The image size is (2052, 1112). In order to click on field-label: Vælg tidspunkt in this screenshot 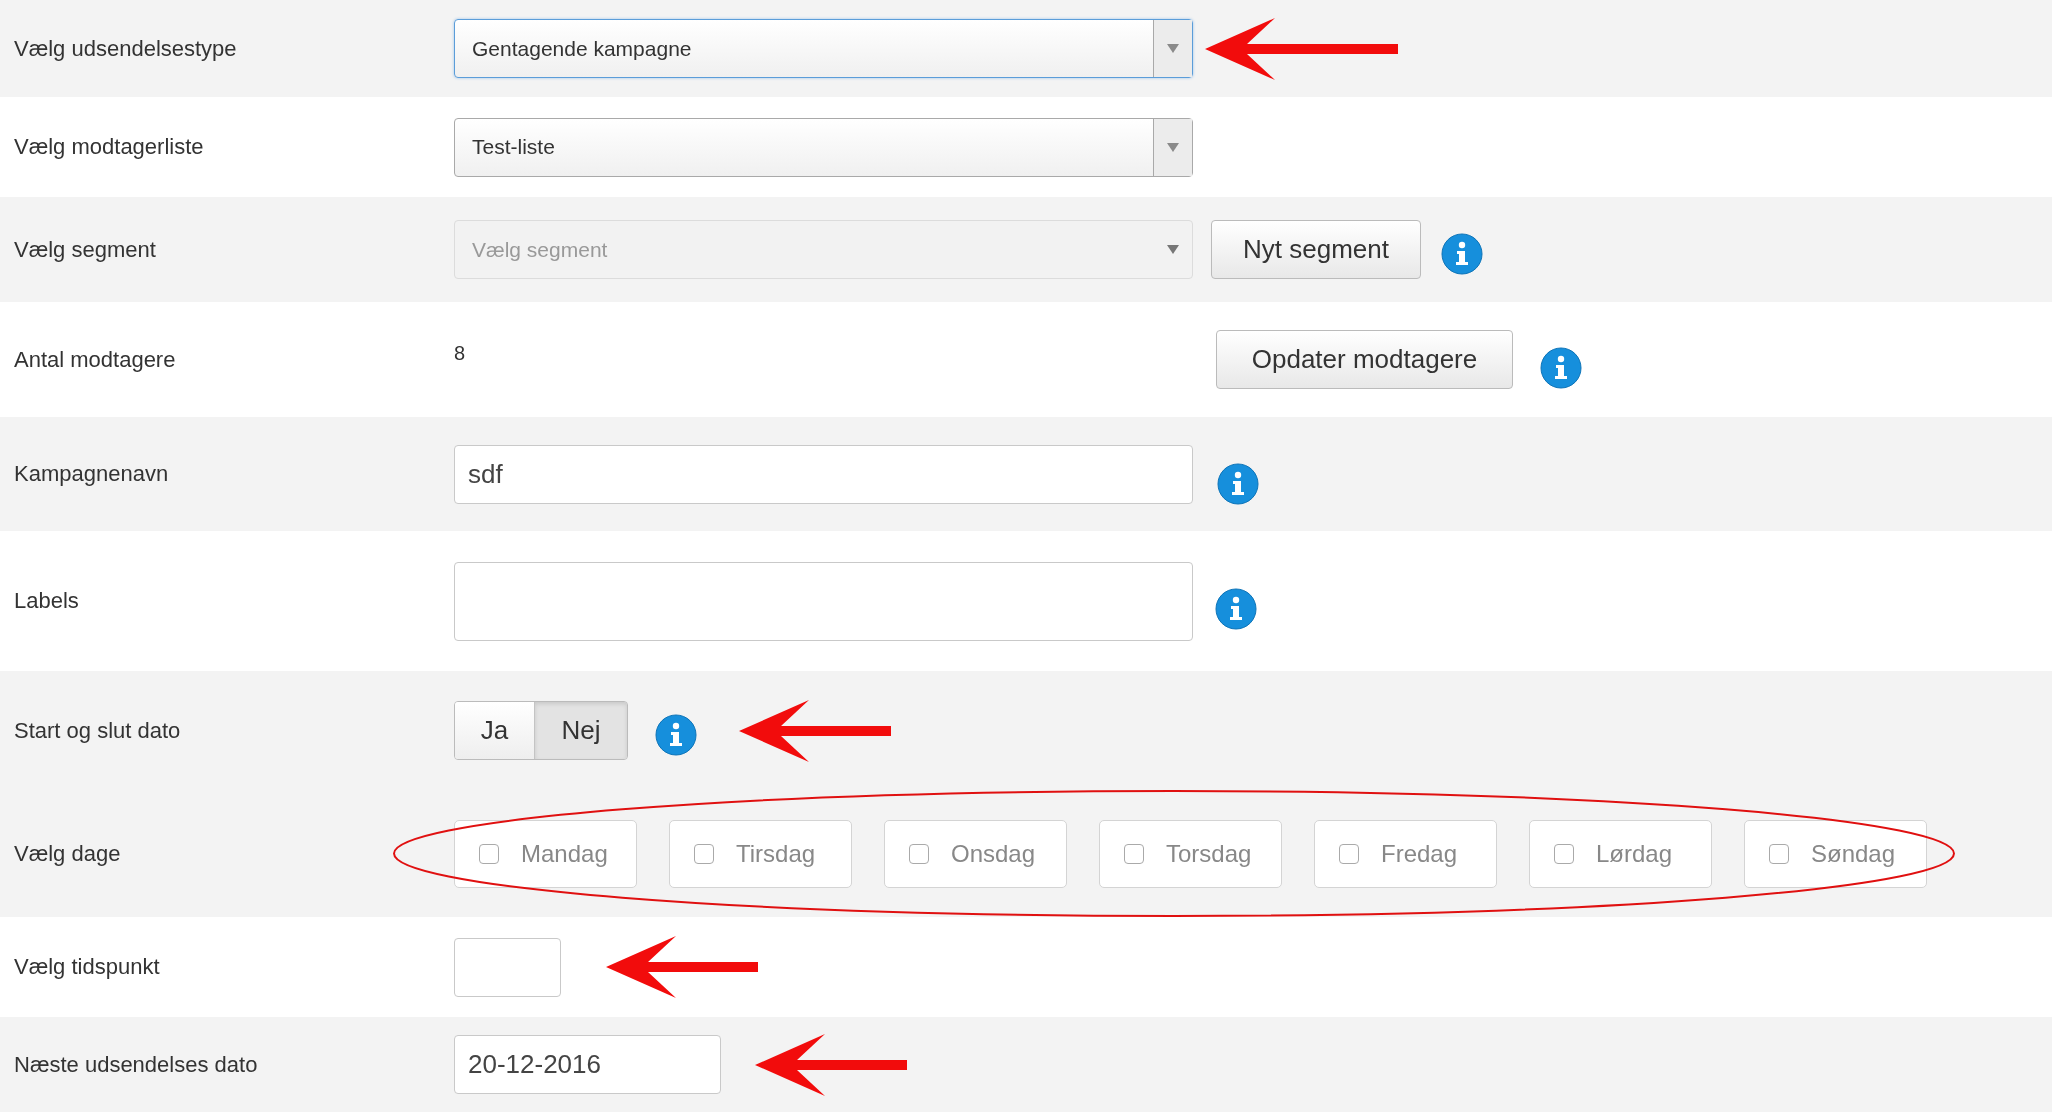, I will do `click(87, 967)`.